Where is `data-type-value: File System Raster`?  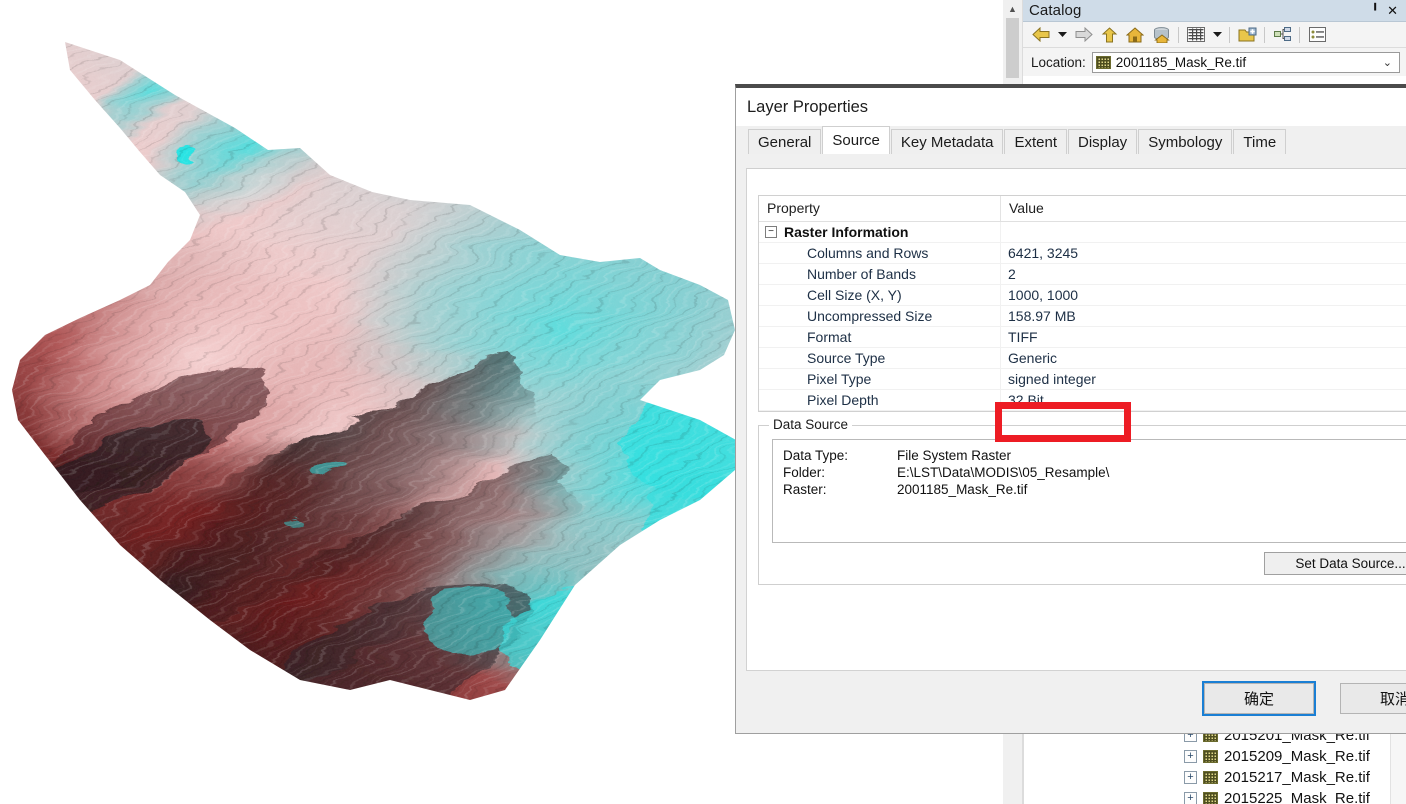 data-type-value: File System Raster is located at coordinates (954, 455).